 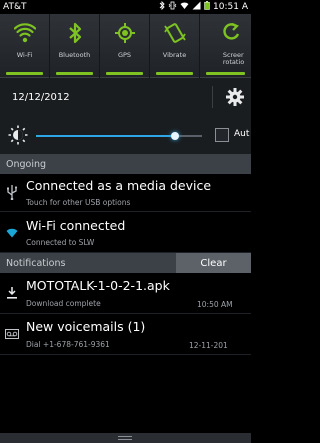 What do you see at coordinates (68, 344) in the screenshot?
I see `notification-subtitle: Dial +1-678-761-9361` at bounding box center [68, 344].